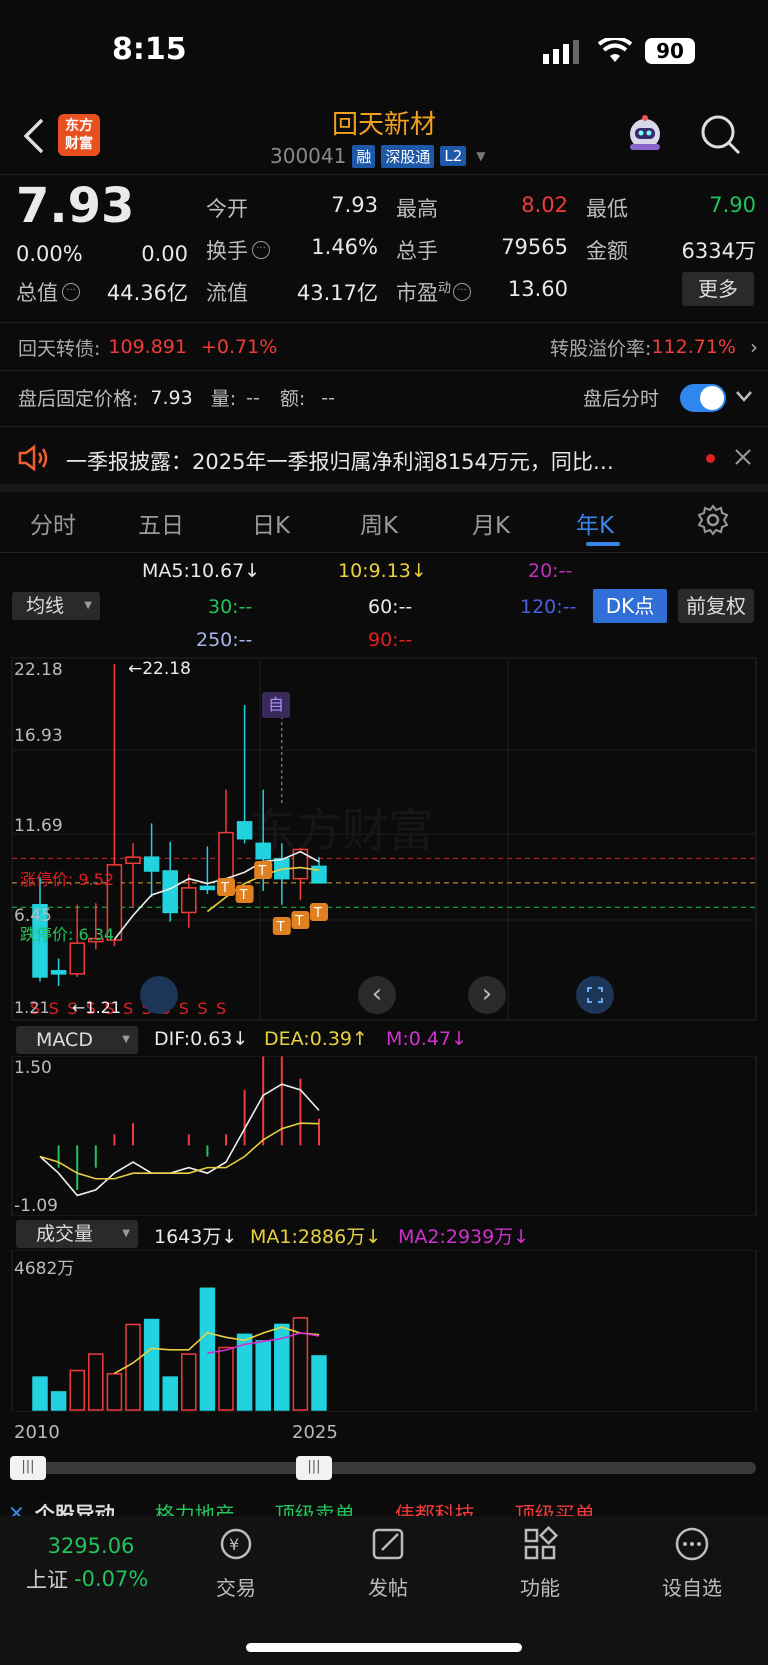 The height and width of the screenshot is (1665, 768). Describe the element at coordinates (271, 523) in the screenshot. I see `tab-daily-k: 日K` at that location.